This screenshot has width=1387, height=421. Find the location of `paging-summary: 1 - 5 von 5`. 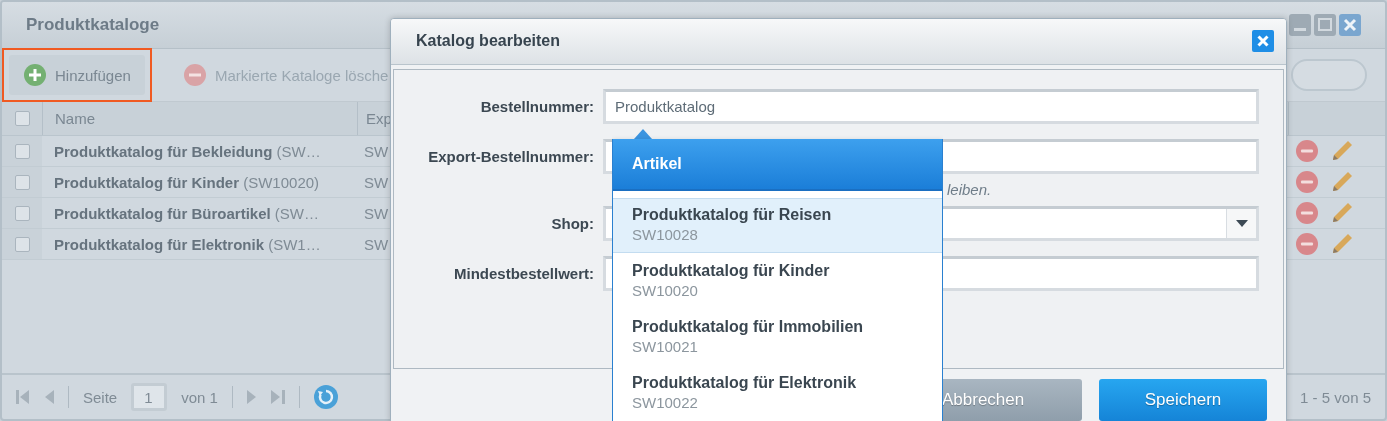

paging-summary: 1 - 5 von 5 is located at coordinates (1335, 397).